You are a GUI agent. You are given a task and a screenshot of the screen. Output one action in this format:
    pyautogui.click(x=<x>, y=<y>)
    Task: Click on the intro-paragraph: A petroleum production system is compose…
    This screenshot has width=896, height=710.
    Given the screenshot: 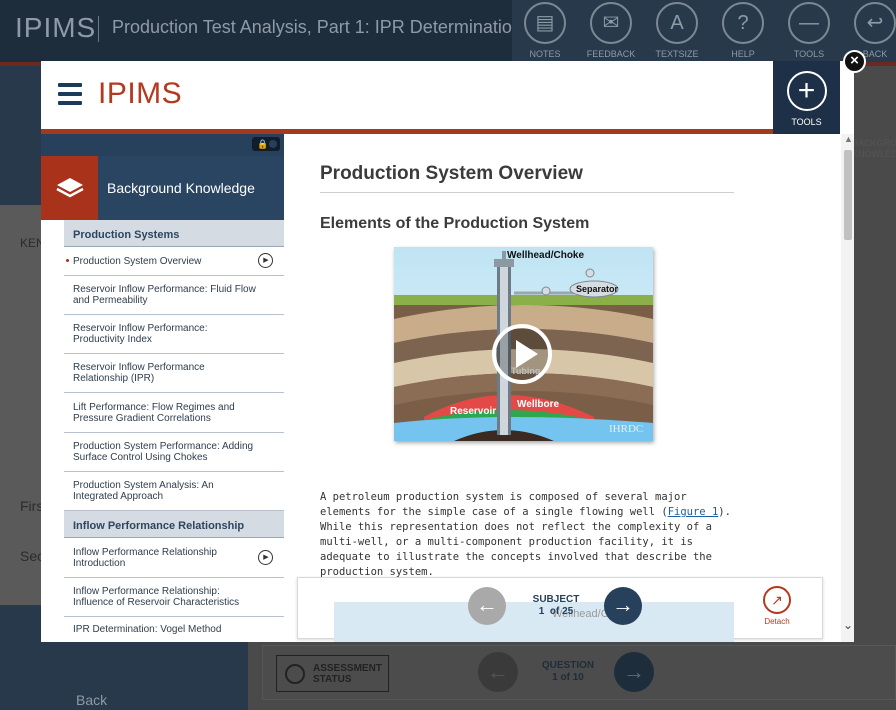 What is the action you would take?
    pyautogui.click(x=525, y=534)
    